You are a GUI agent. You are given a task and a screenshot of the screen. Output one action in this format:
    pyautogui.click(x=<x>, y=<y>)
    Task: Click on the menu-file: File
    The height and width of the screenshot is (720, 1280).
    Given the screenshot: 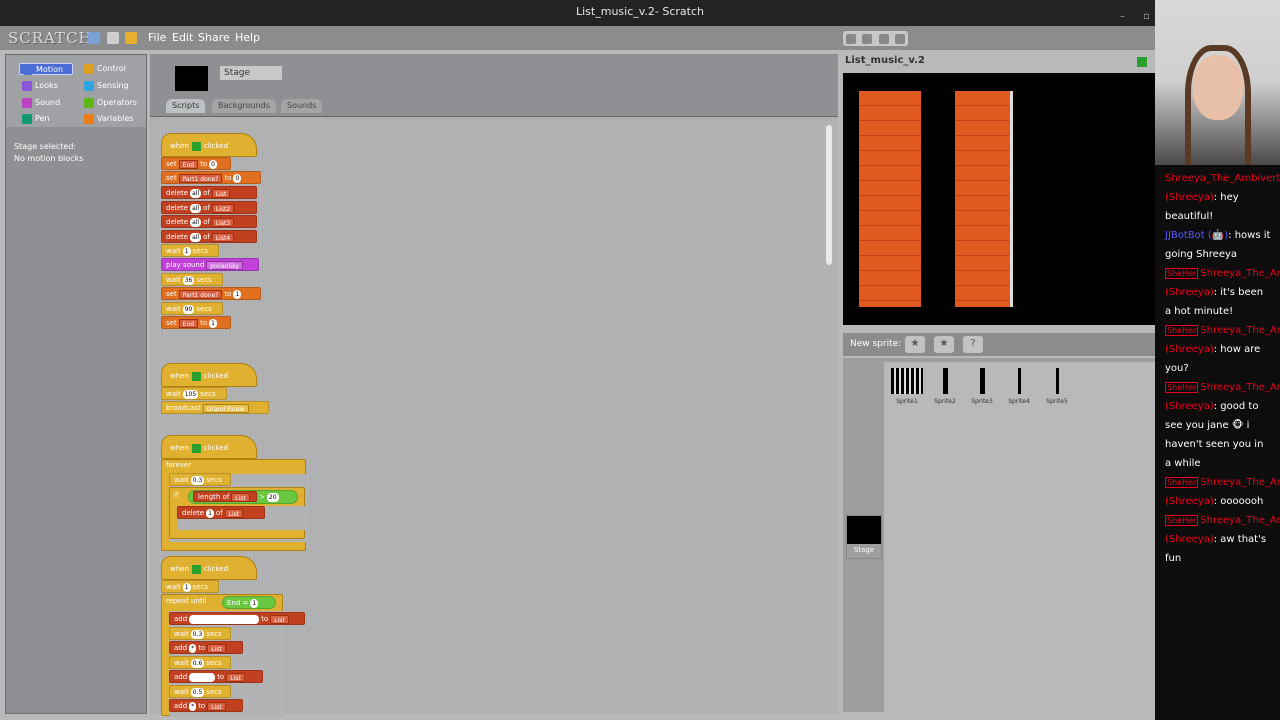 What is the action you would take?
    pyautogui.click(x=157, y=37)
    